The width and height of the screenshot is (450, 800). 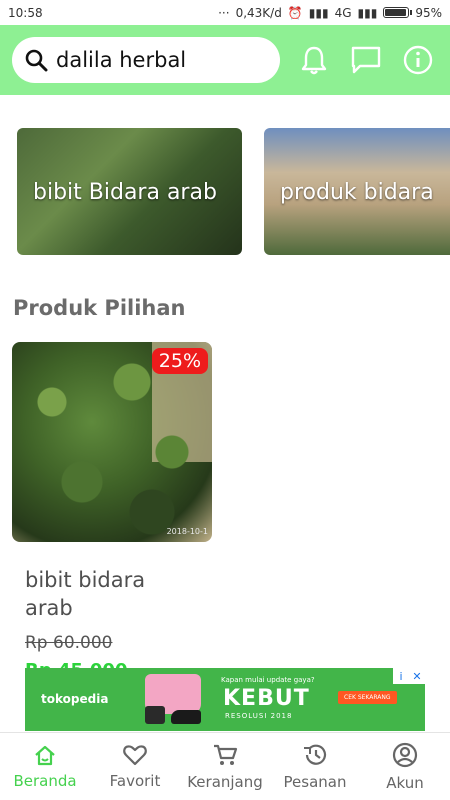 I want to click on product-image: 25% 2018-10-1, so click(x=112, y=442).